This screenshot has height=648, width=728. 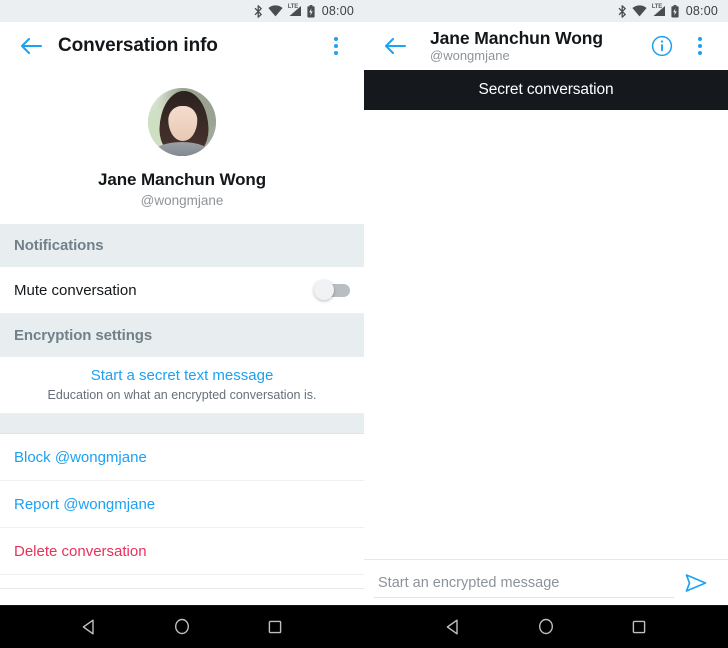 I want to click on overflow-menu-button-right, so click(x=700, y=46).